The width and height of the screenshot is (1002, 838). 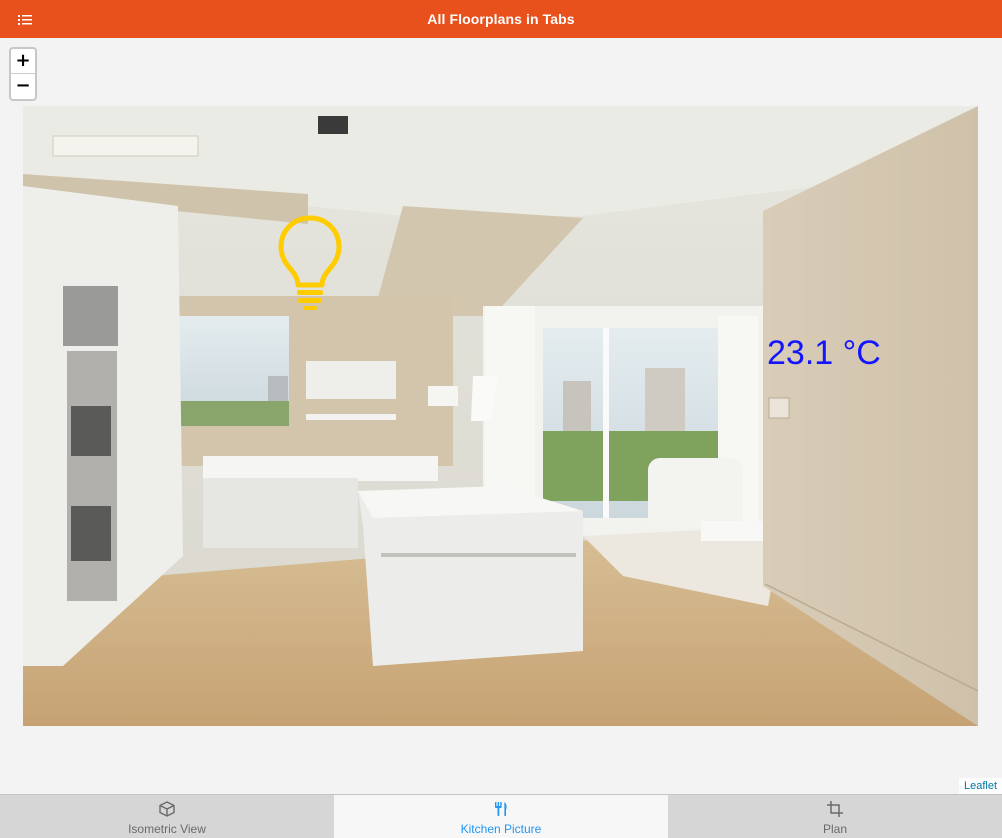 I want to click on page-title: All Floorplans in Tabs, so click(x=501, y=19).